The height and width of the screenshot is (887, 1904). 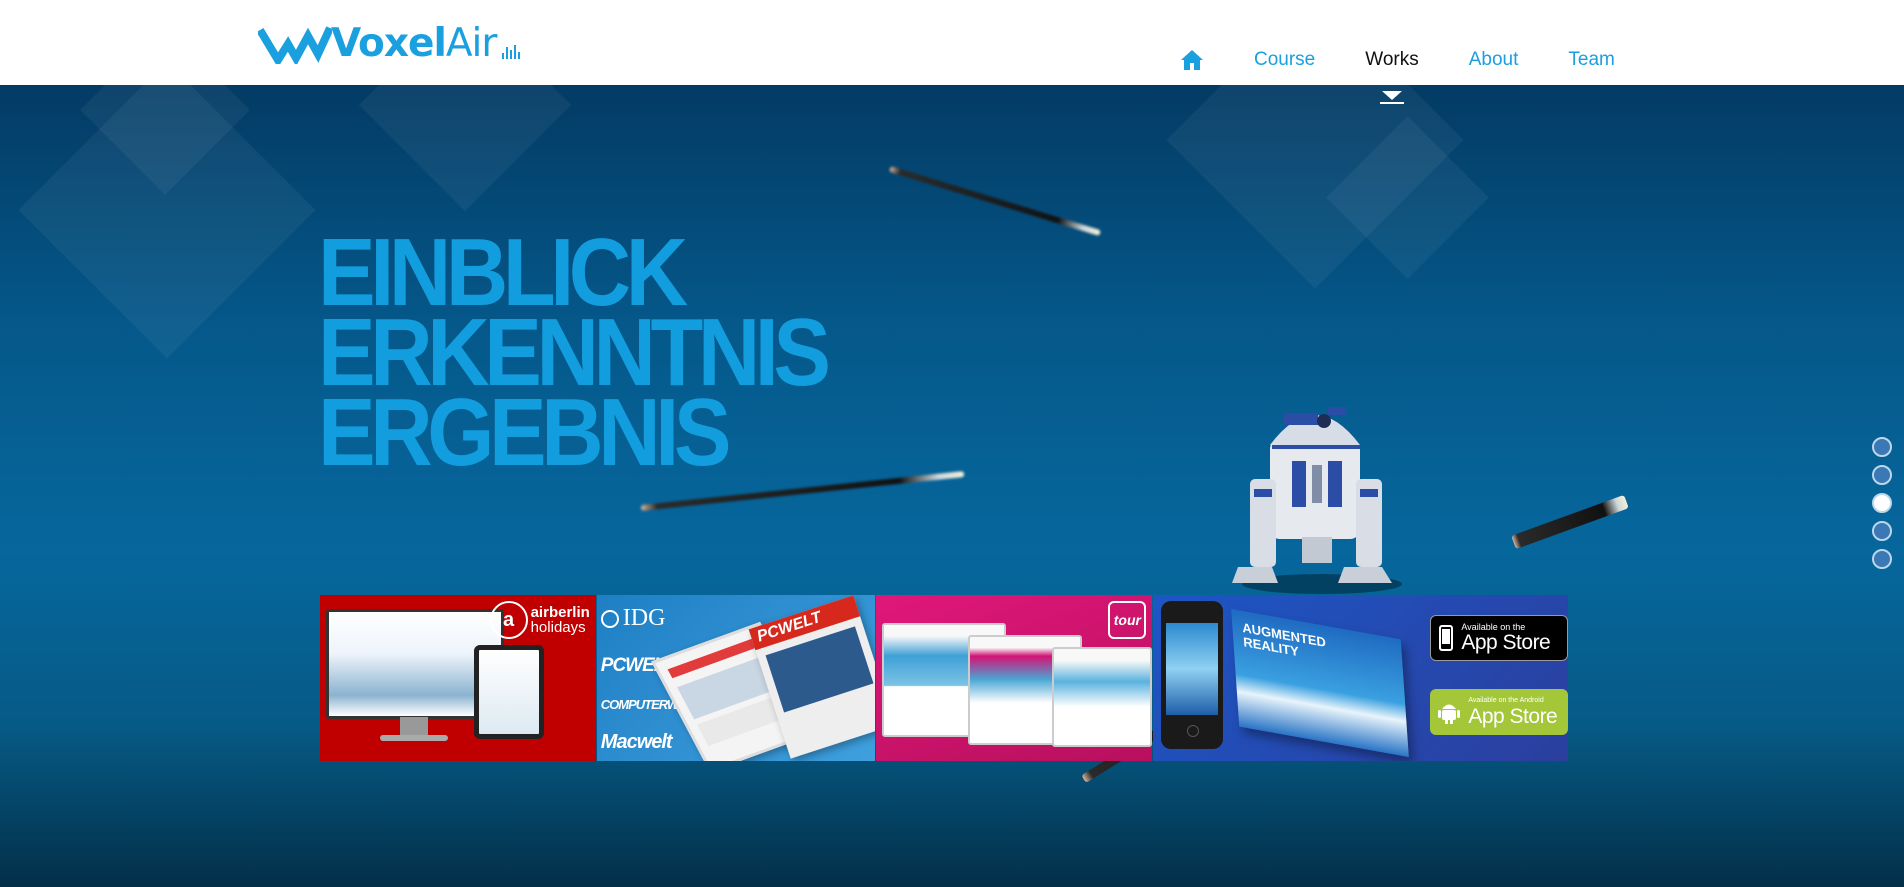 I want to click on logo-wordmark: VoxelAir, so click(x=414, y=43).